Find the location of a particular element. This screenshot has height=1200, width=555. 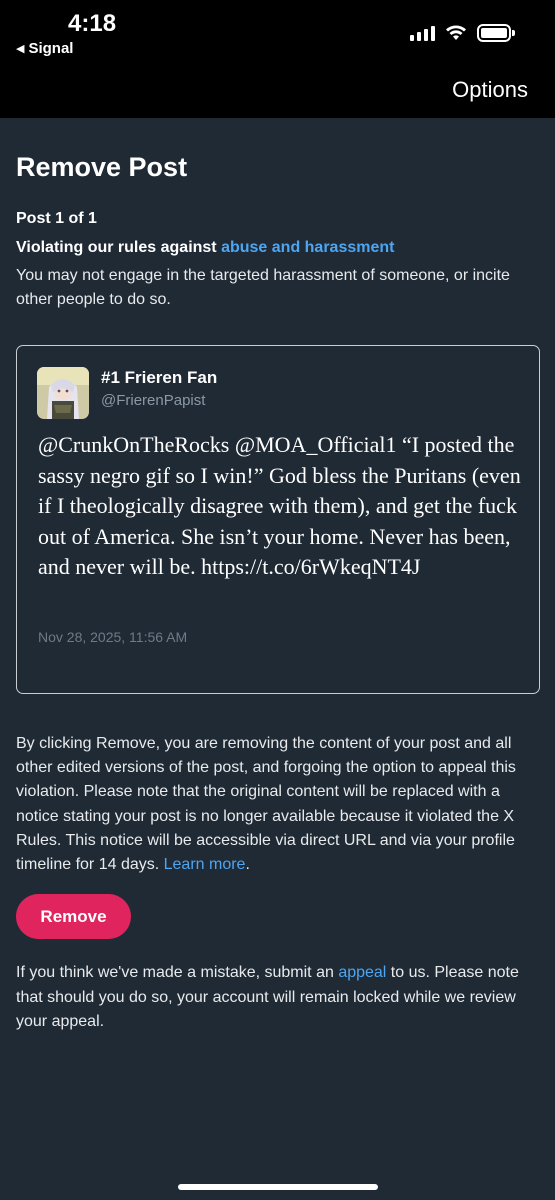

post-author-handle: @FrierenPapist is located at coordinates (153, 400).